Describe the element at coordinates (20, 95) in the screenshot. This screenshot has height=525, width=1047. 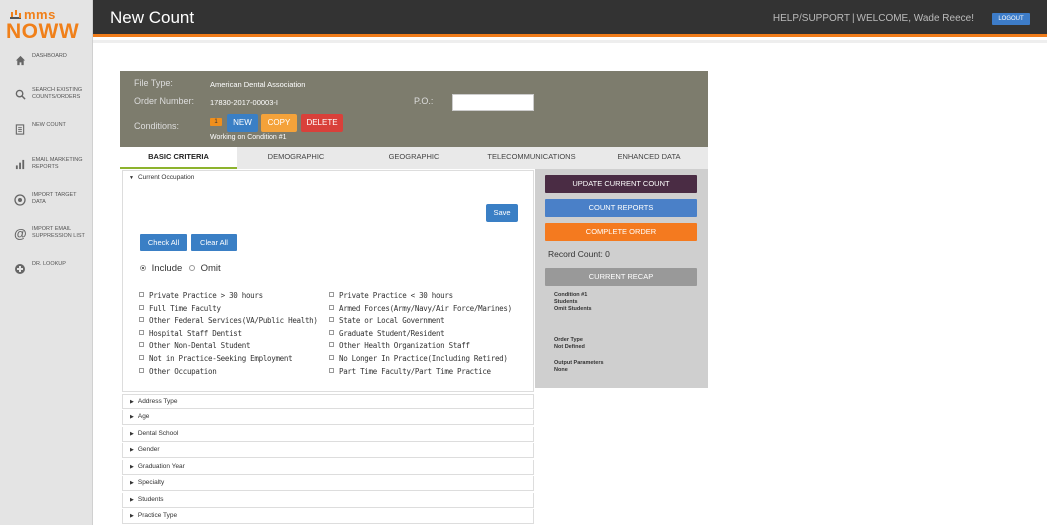
I see `search-icon` at that location.